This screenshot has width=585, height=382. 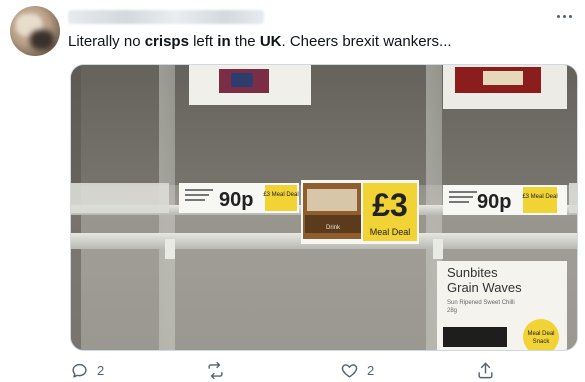 What do you see at coordinates (203, 41) in the screenshot?
I see `tweet-text-part: left` at bounding box center [203, 41].